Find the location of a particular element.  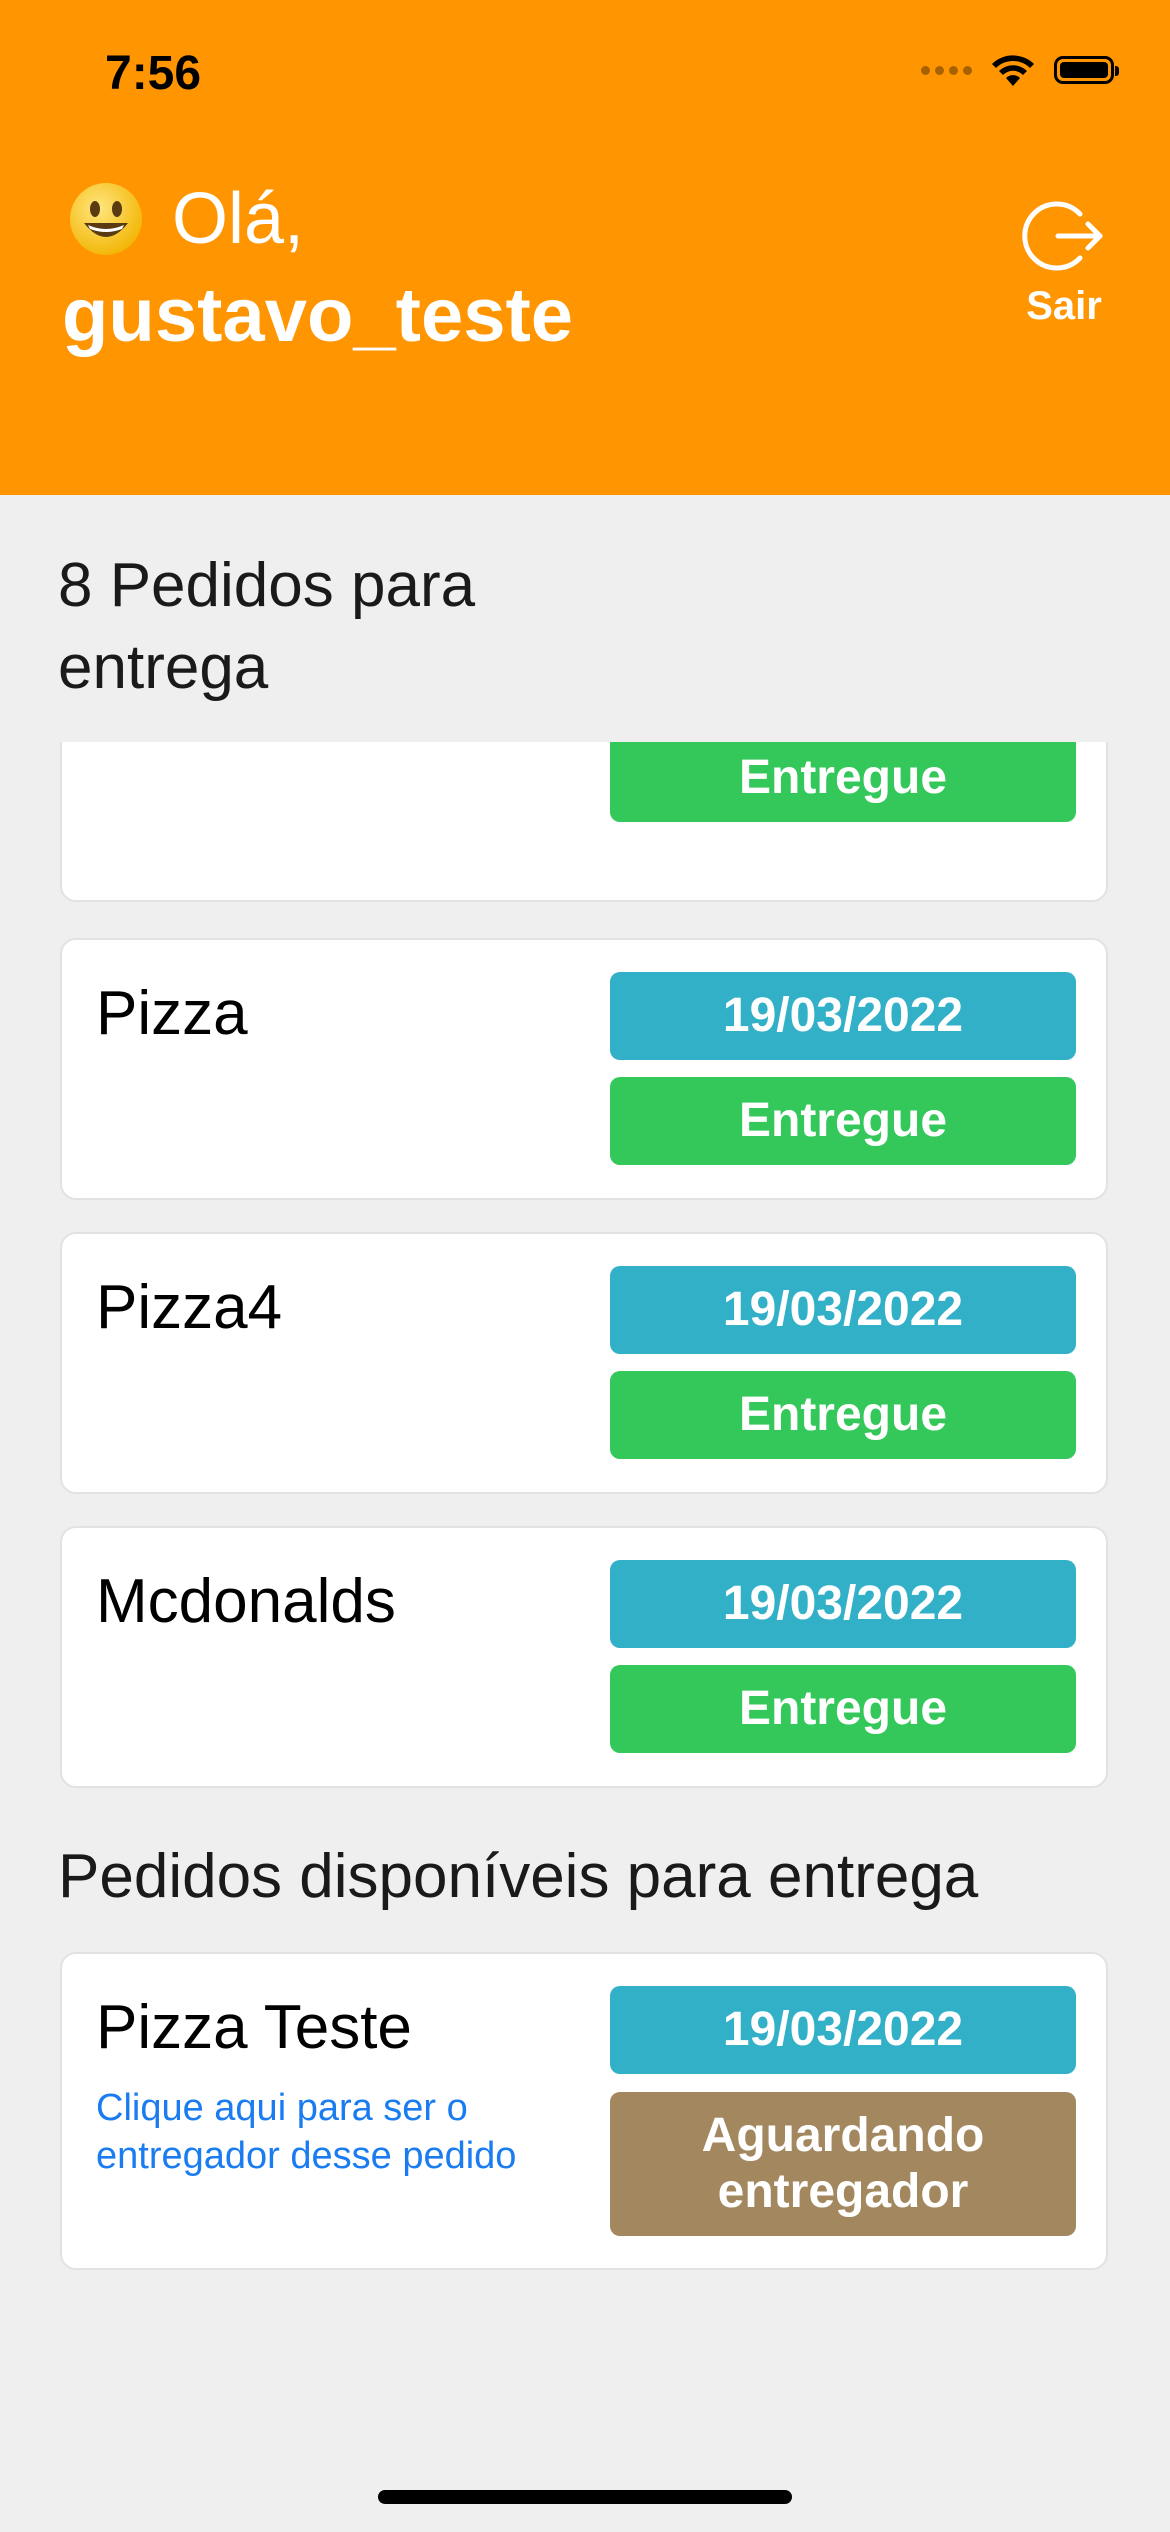

wifi-icon is located at coordinates (1013, 70).